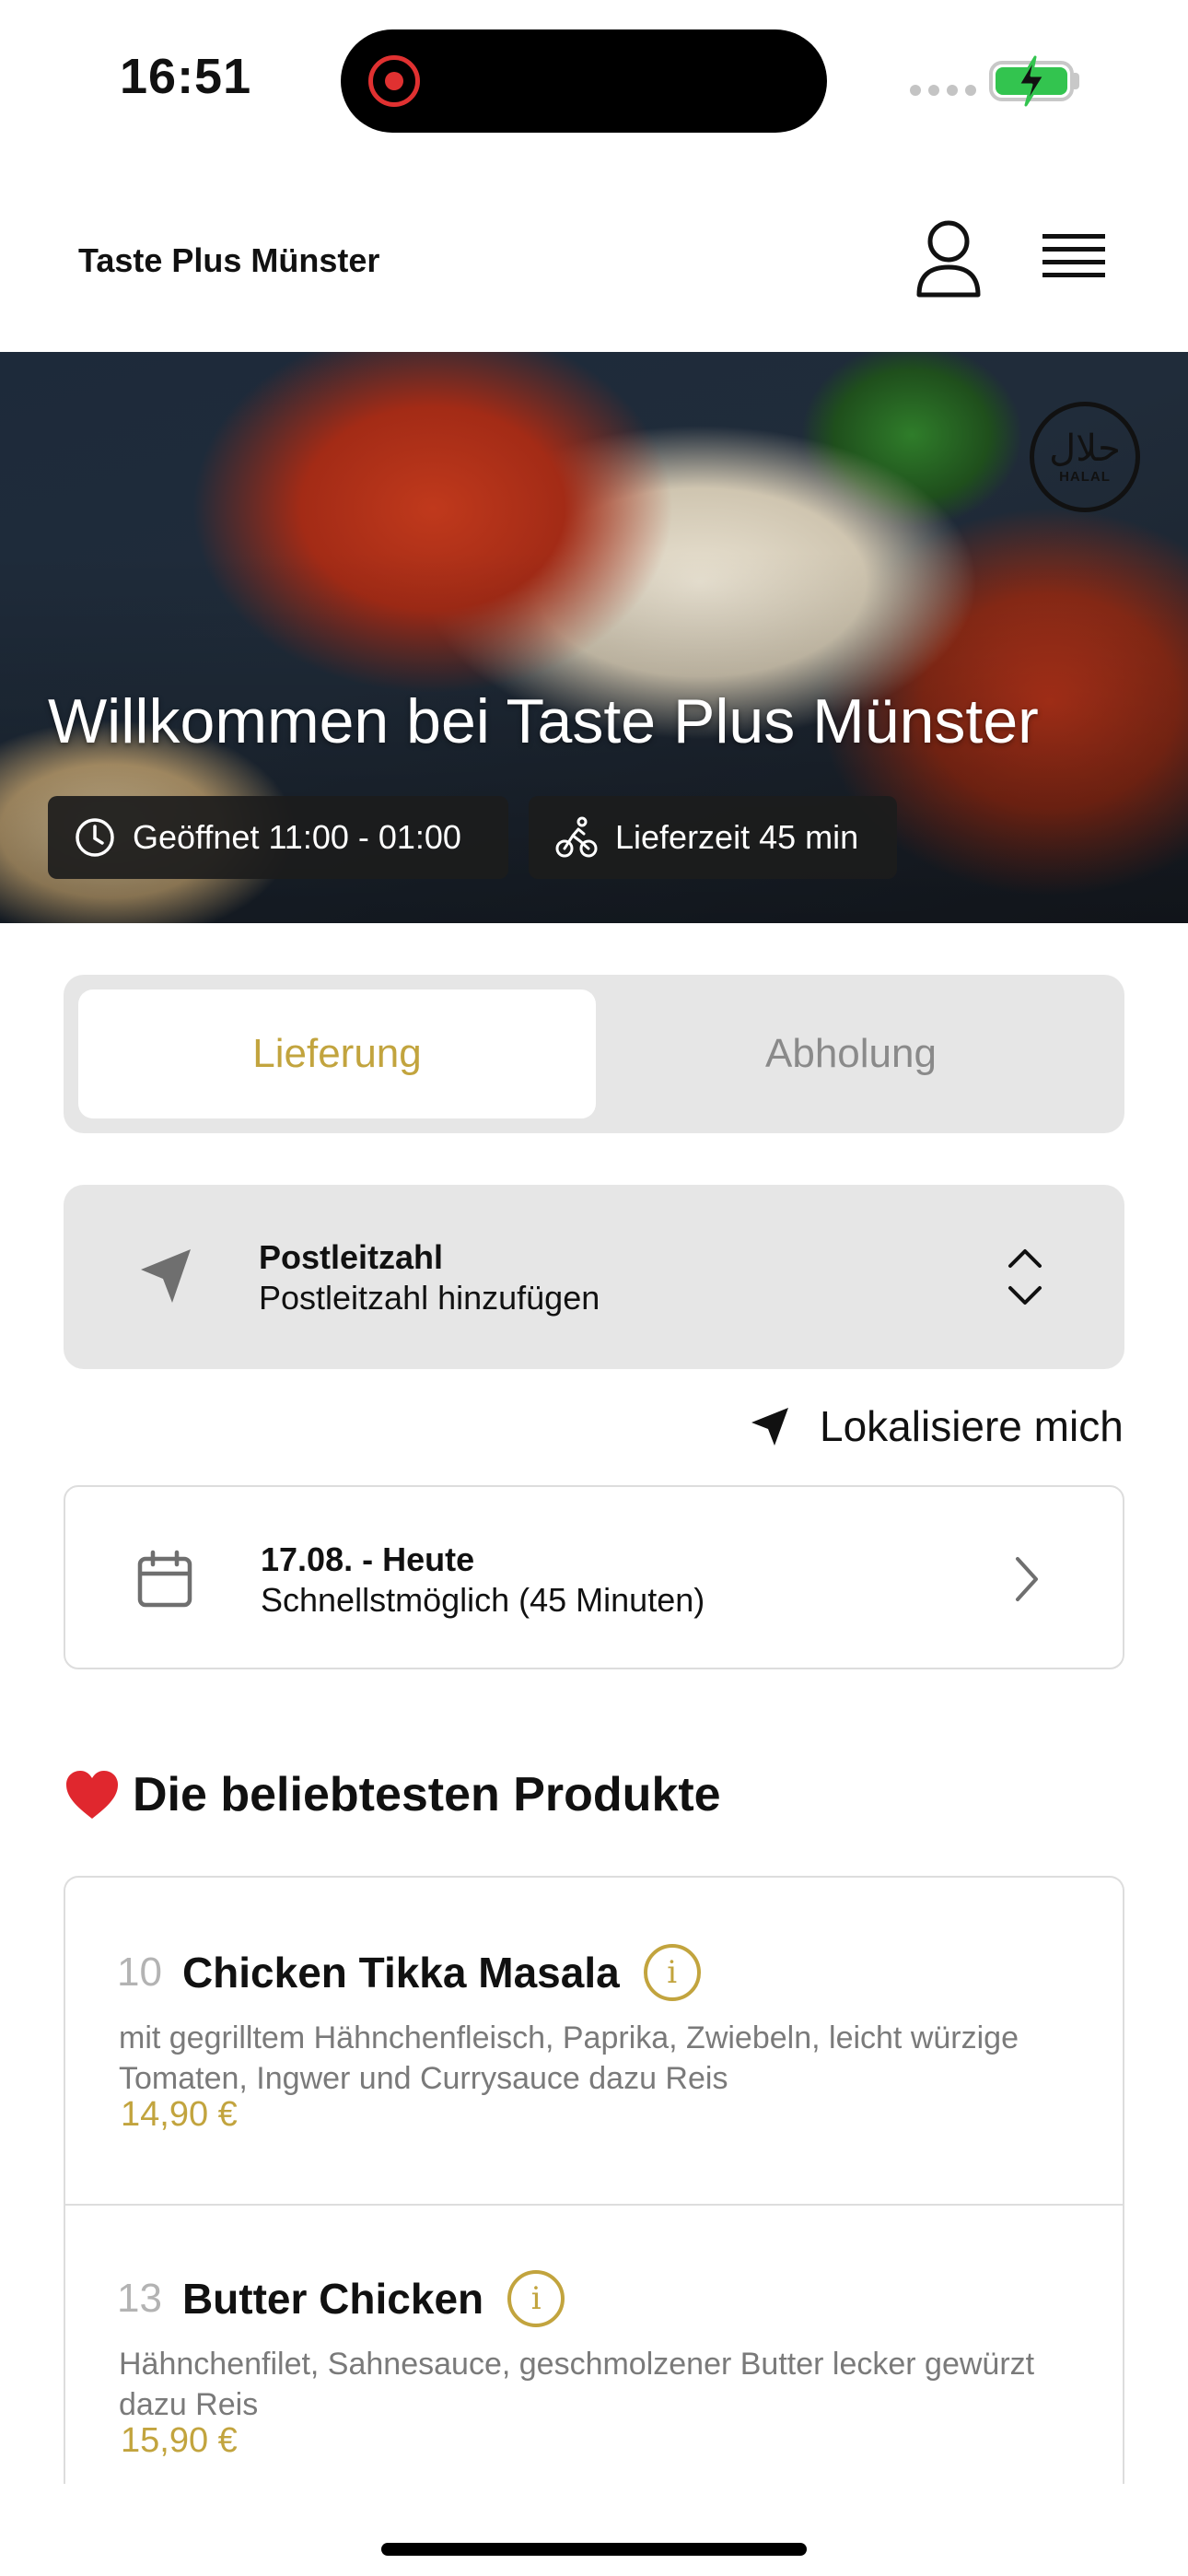 This screenshot has height=2576, width=1188. I want to click on chevron-right-icon, so click(1027, 1579).